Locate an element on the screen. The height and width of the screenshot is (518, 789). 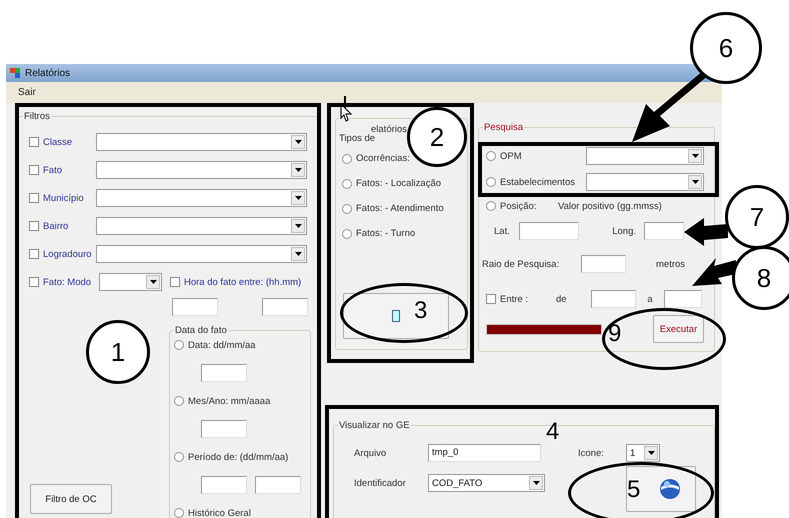
callout-arrow is located at coordinates (706, 233).